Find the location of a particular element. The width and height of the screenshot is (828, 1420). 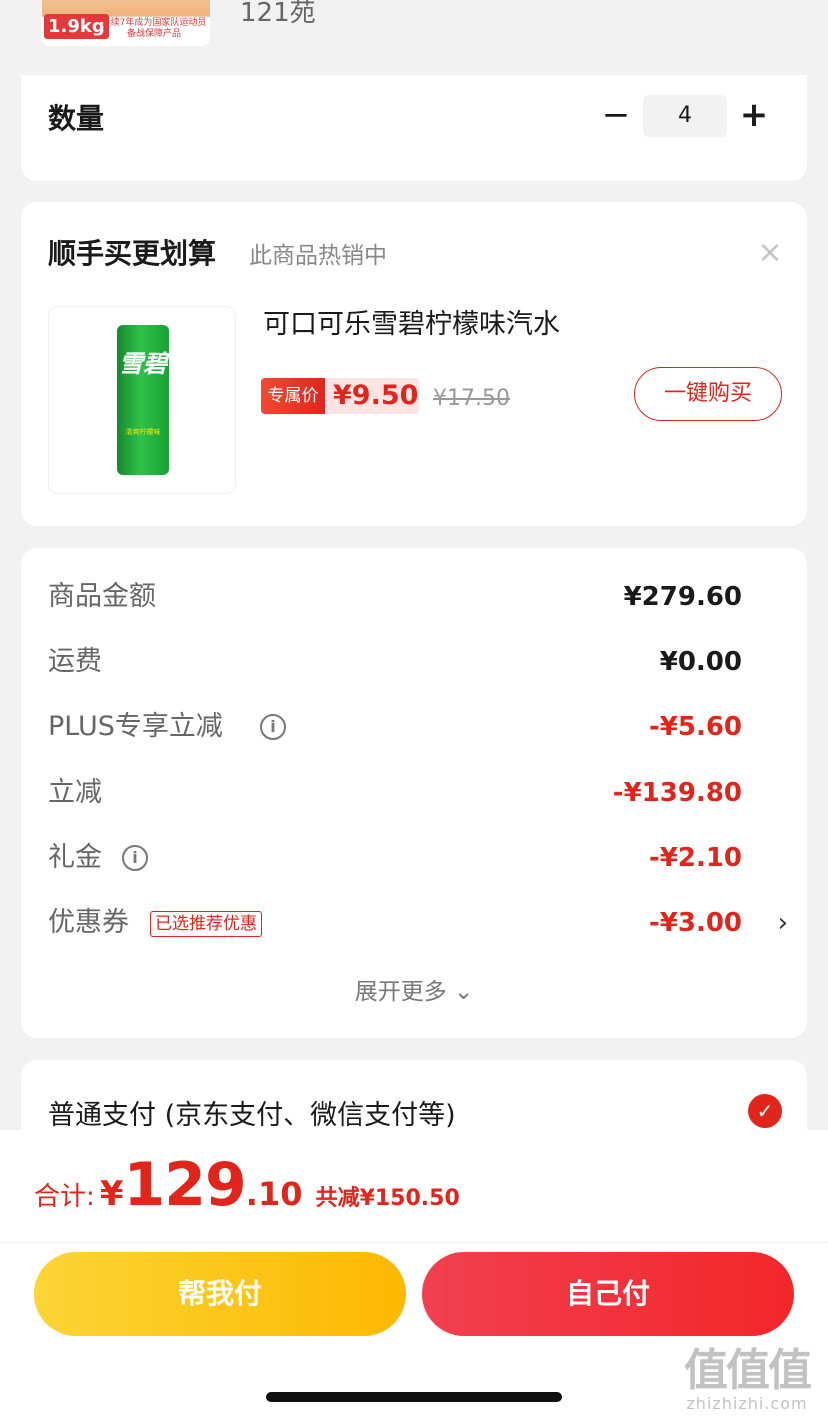

total-amount-decimal: .10 is located at coordinates (274, 1194).